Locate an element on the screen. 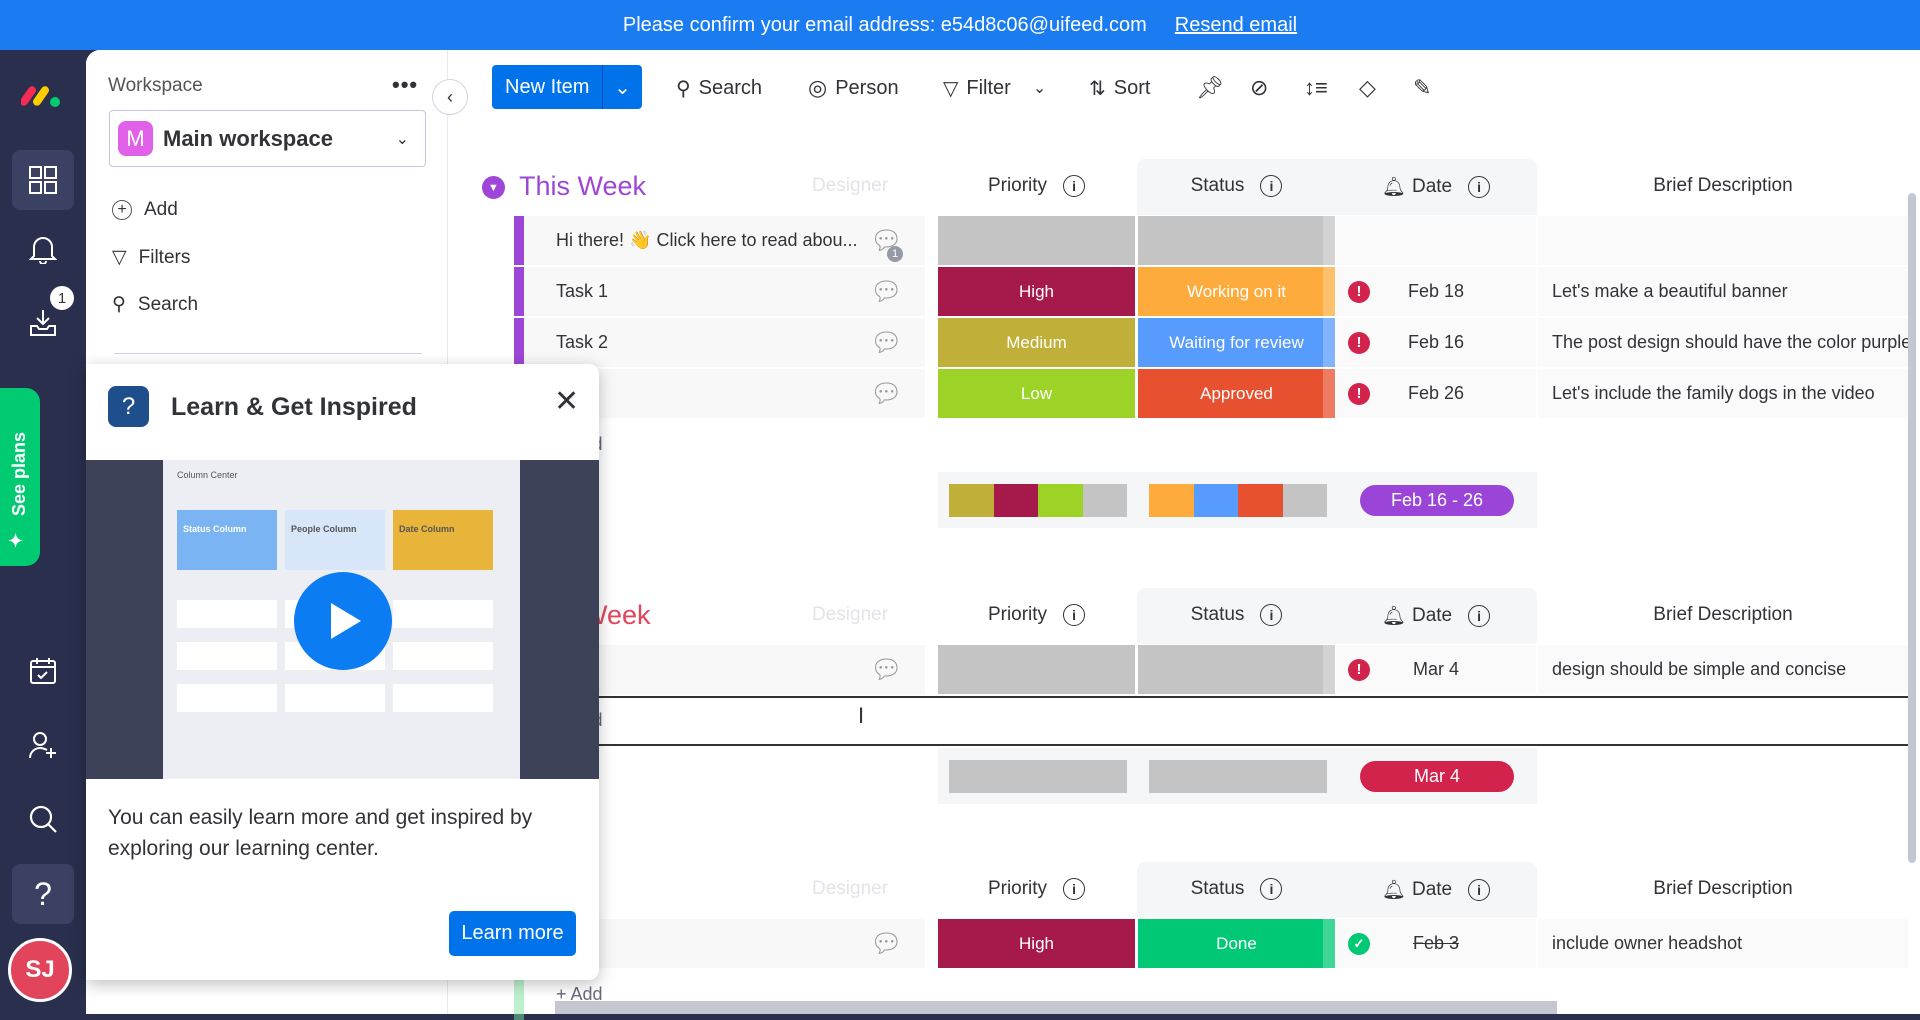 This screenshot has height=1020, width=1920. row-height-icon: ↕≡ is located at coordinates (1316, 88).